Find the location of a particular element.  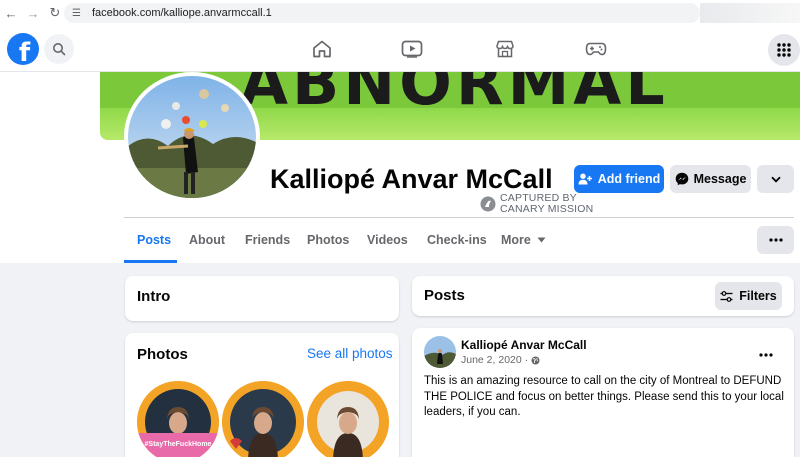

tab-about: About is located at coordinates (207, 240).